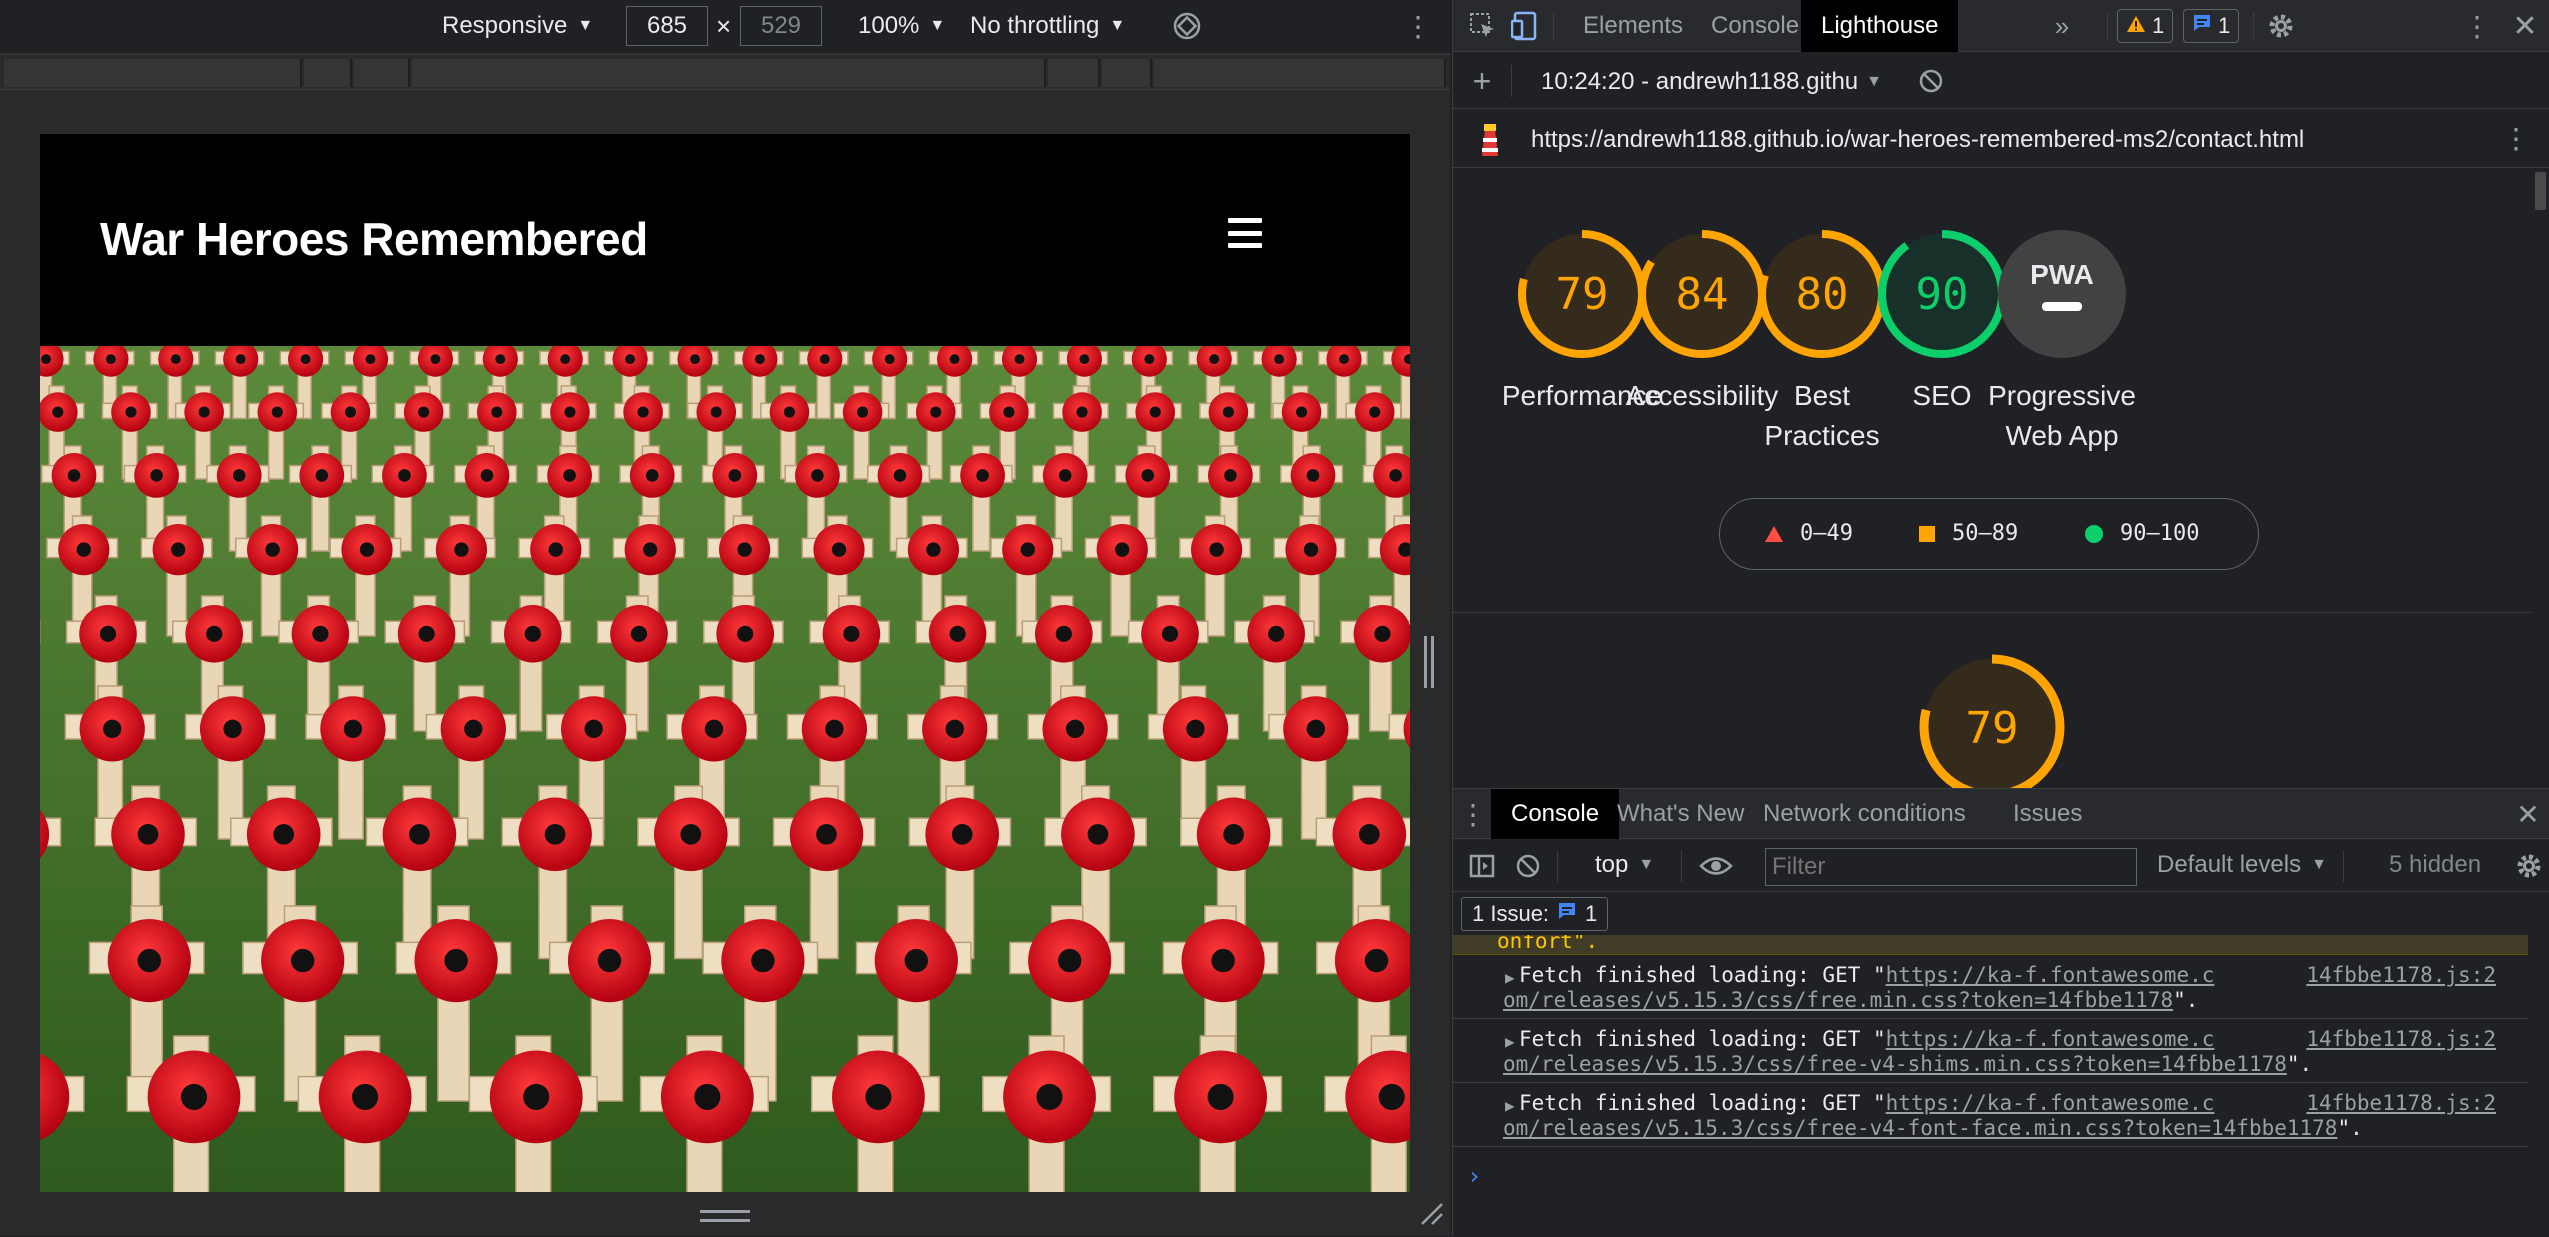  What do you see at coordinates (2158, 25) in the screenshot?
I see `warning-count: 1` at bounding box center [2158, 25].